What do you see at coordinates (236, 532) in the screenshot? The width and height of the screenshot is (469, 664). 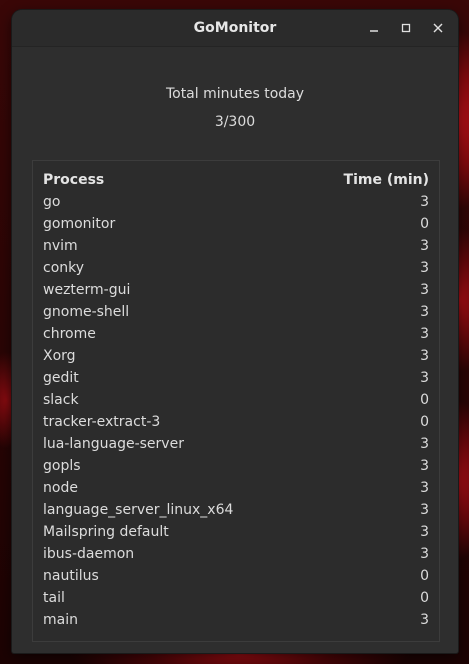 I see `table-row: Mailspring default 3` at bounding box center [236, 532].